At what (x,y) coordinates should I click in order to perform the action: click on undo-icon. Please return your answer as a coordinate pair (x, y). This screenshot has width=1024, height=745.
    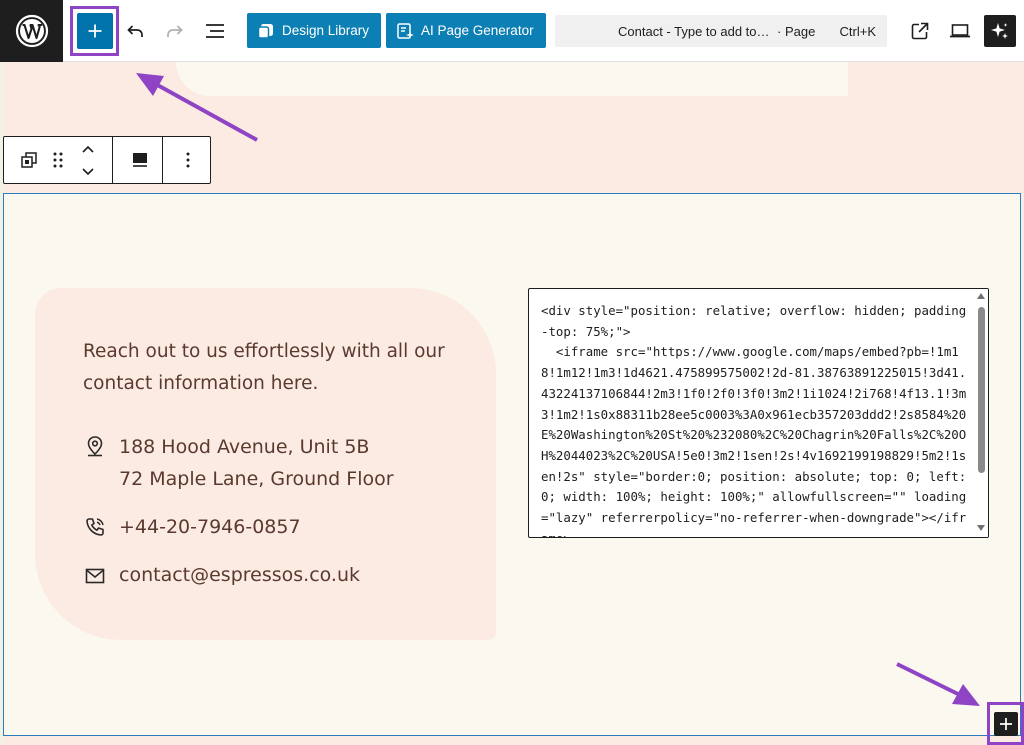
    Looking at the image, I should click on (135, 31).